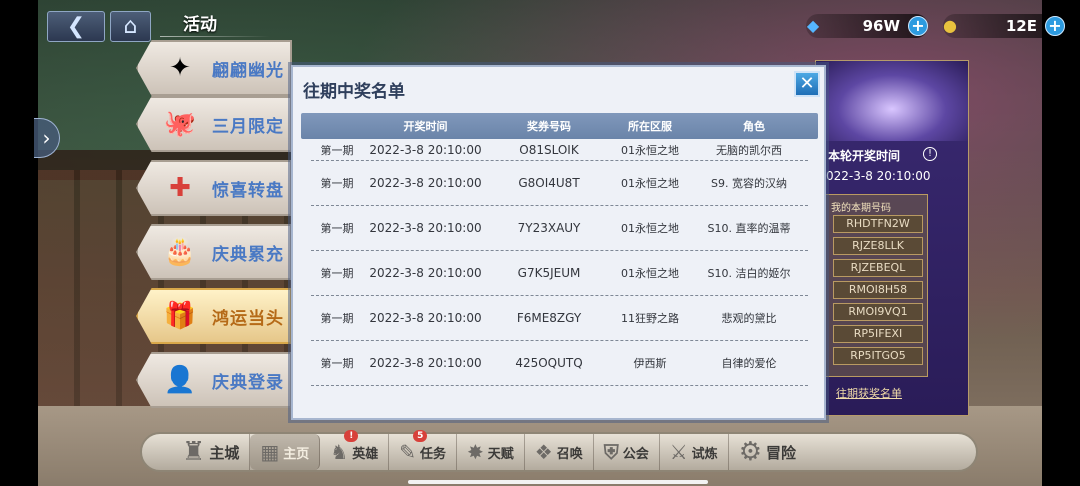 The height and width of the screenshot is (486, 1080). I want to click on close-button: ✕, so click(807, 84).